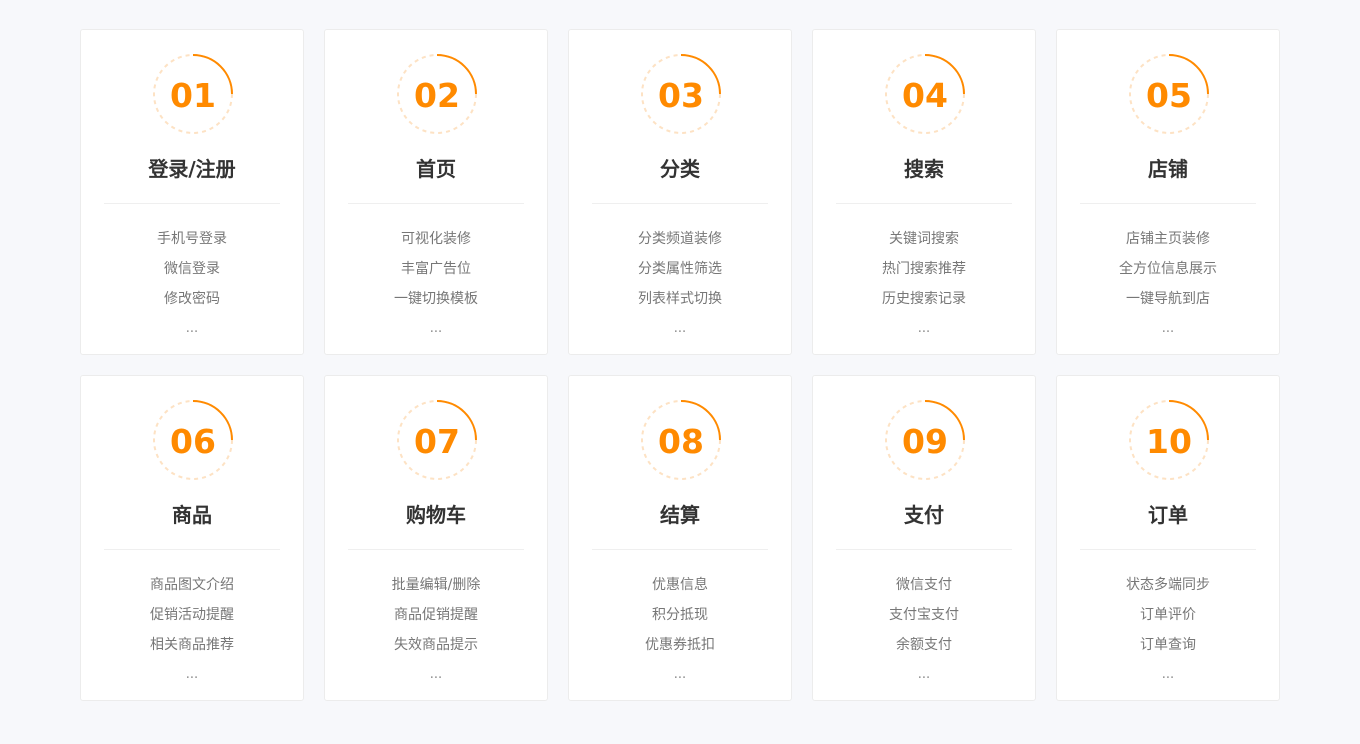  Describe the element at coordinates (192, 299) in the screenshot. I see `feature-item: 修改密码` at that location.